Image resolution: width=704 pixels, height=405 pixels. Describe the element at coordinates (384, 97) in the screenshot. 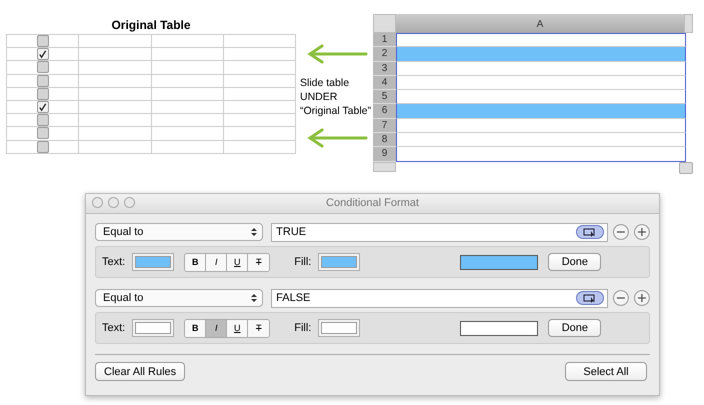

I see `row-header: 5` at that location.